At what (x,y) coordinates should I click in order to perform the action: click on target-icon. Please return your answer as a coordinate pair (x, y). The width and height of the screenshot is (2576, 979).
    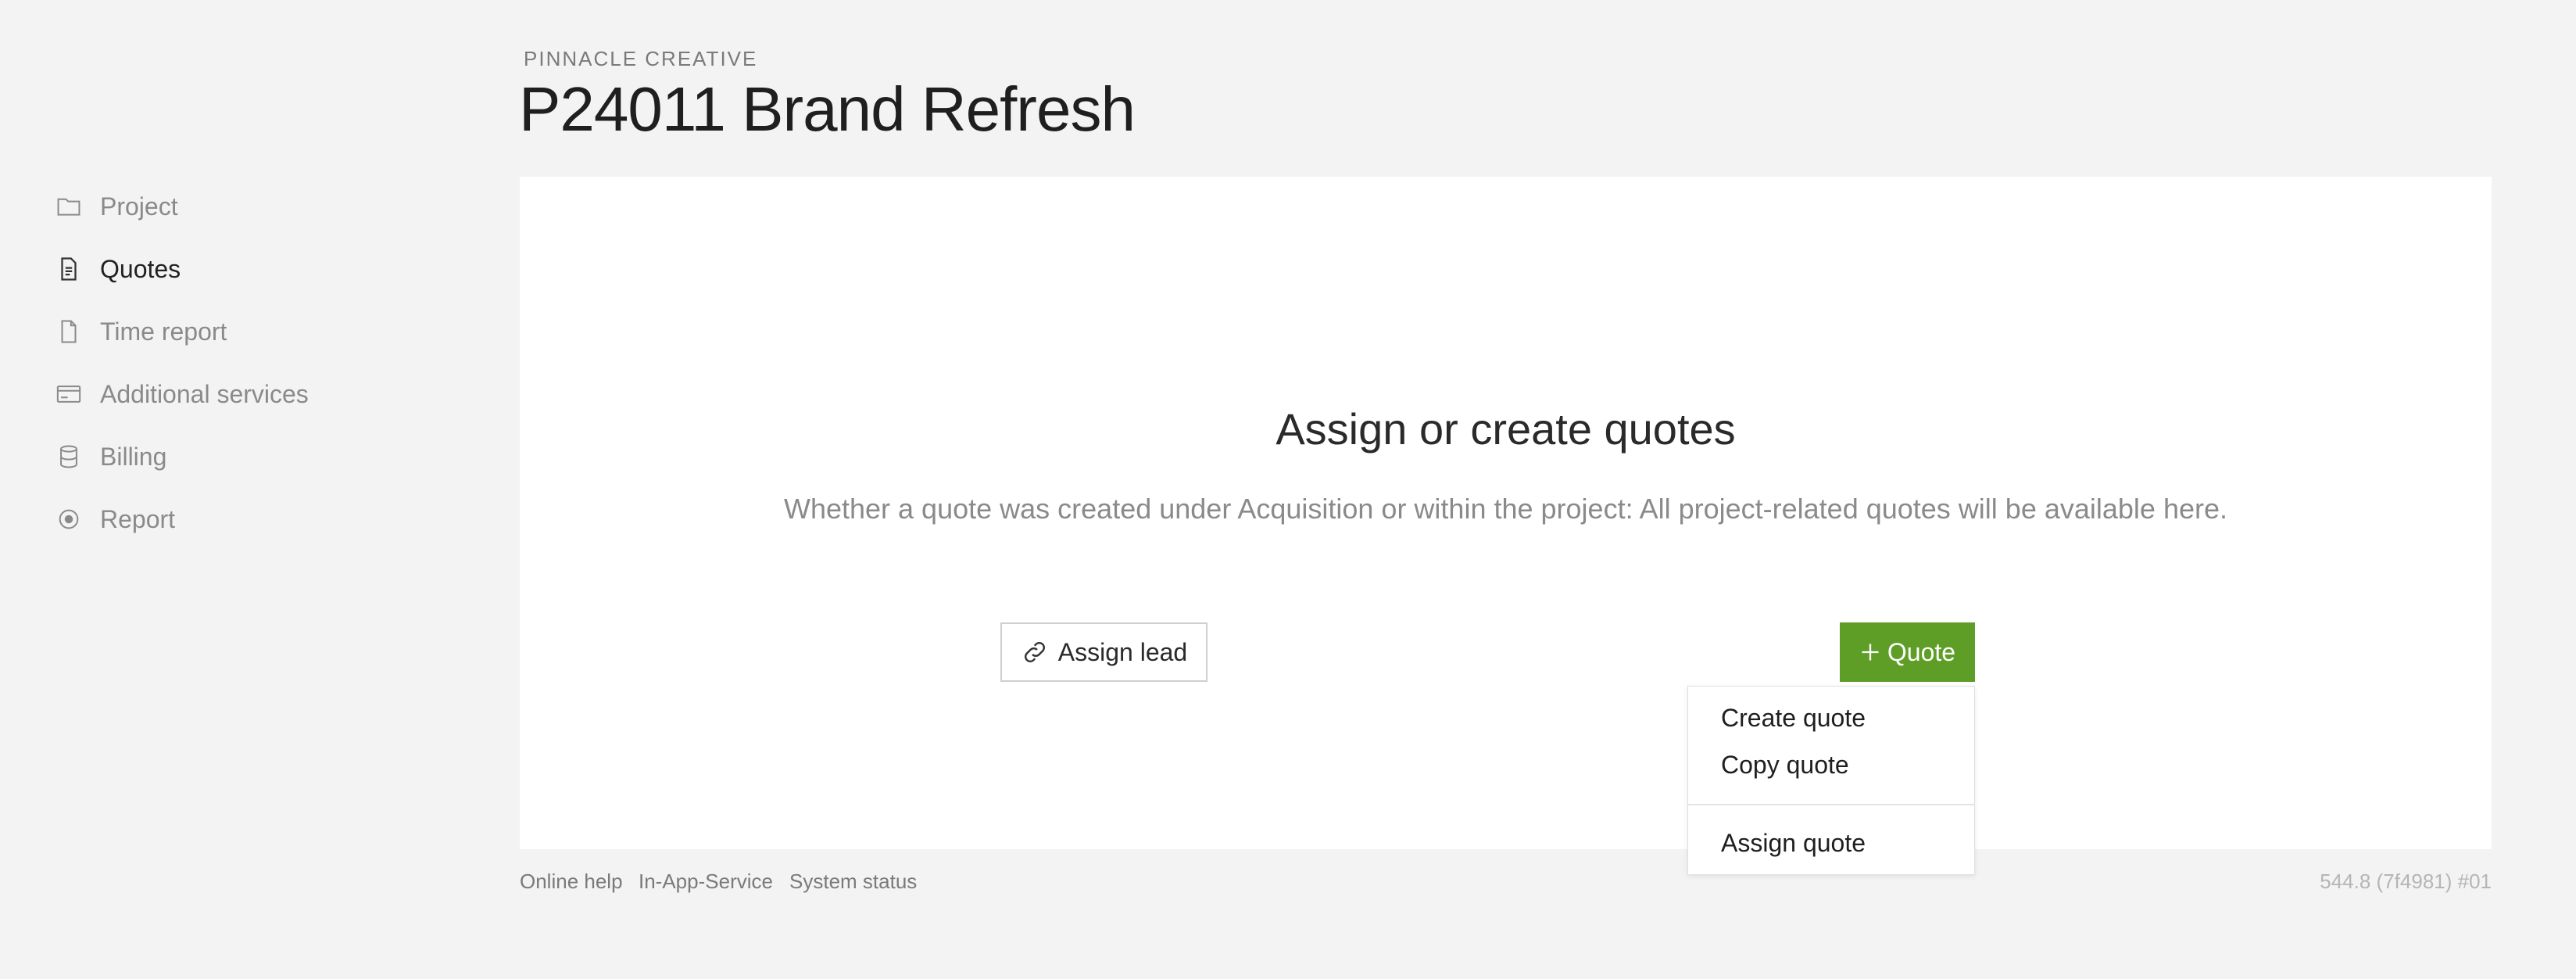
    Looking at the image, I should click on (69, 519).